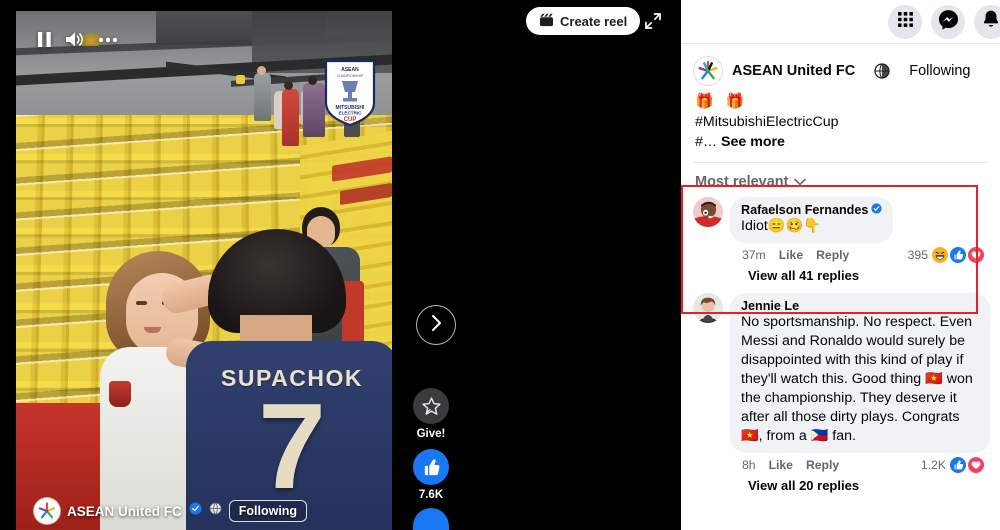 This screenshot has width=1000, height=530. What do you see at coordinates (742, 182) in the screenshot?
I see `comment-sort-label: Most relevant` at bounding box center [742, 182].